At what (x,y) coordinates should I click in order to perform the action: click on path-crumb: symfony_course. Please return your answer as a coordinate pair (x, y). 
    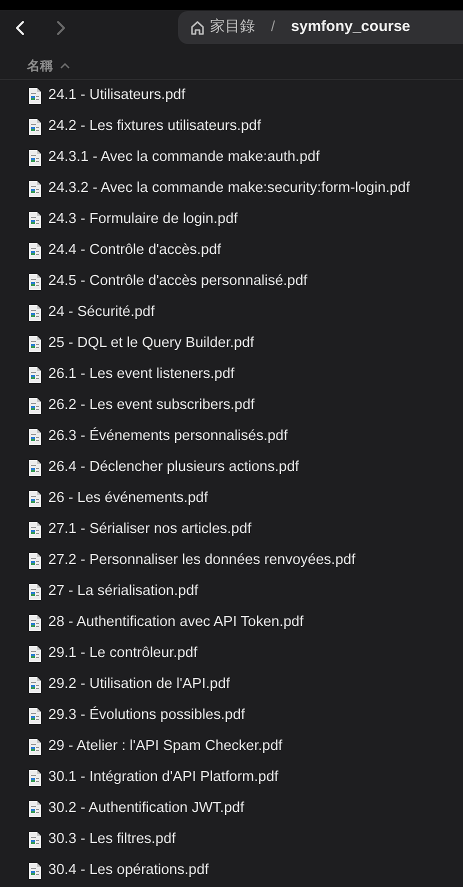
    Looking at the image, I should click on (350, 27).